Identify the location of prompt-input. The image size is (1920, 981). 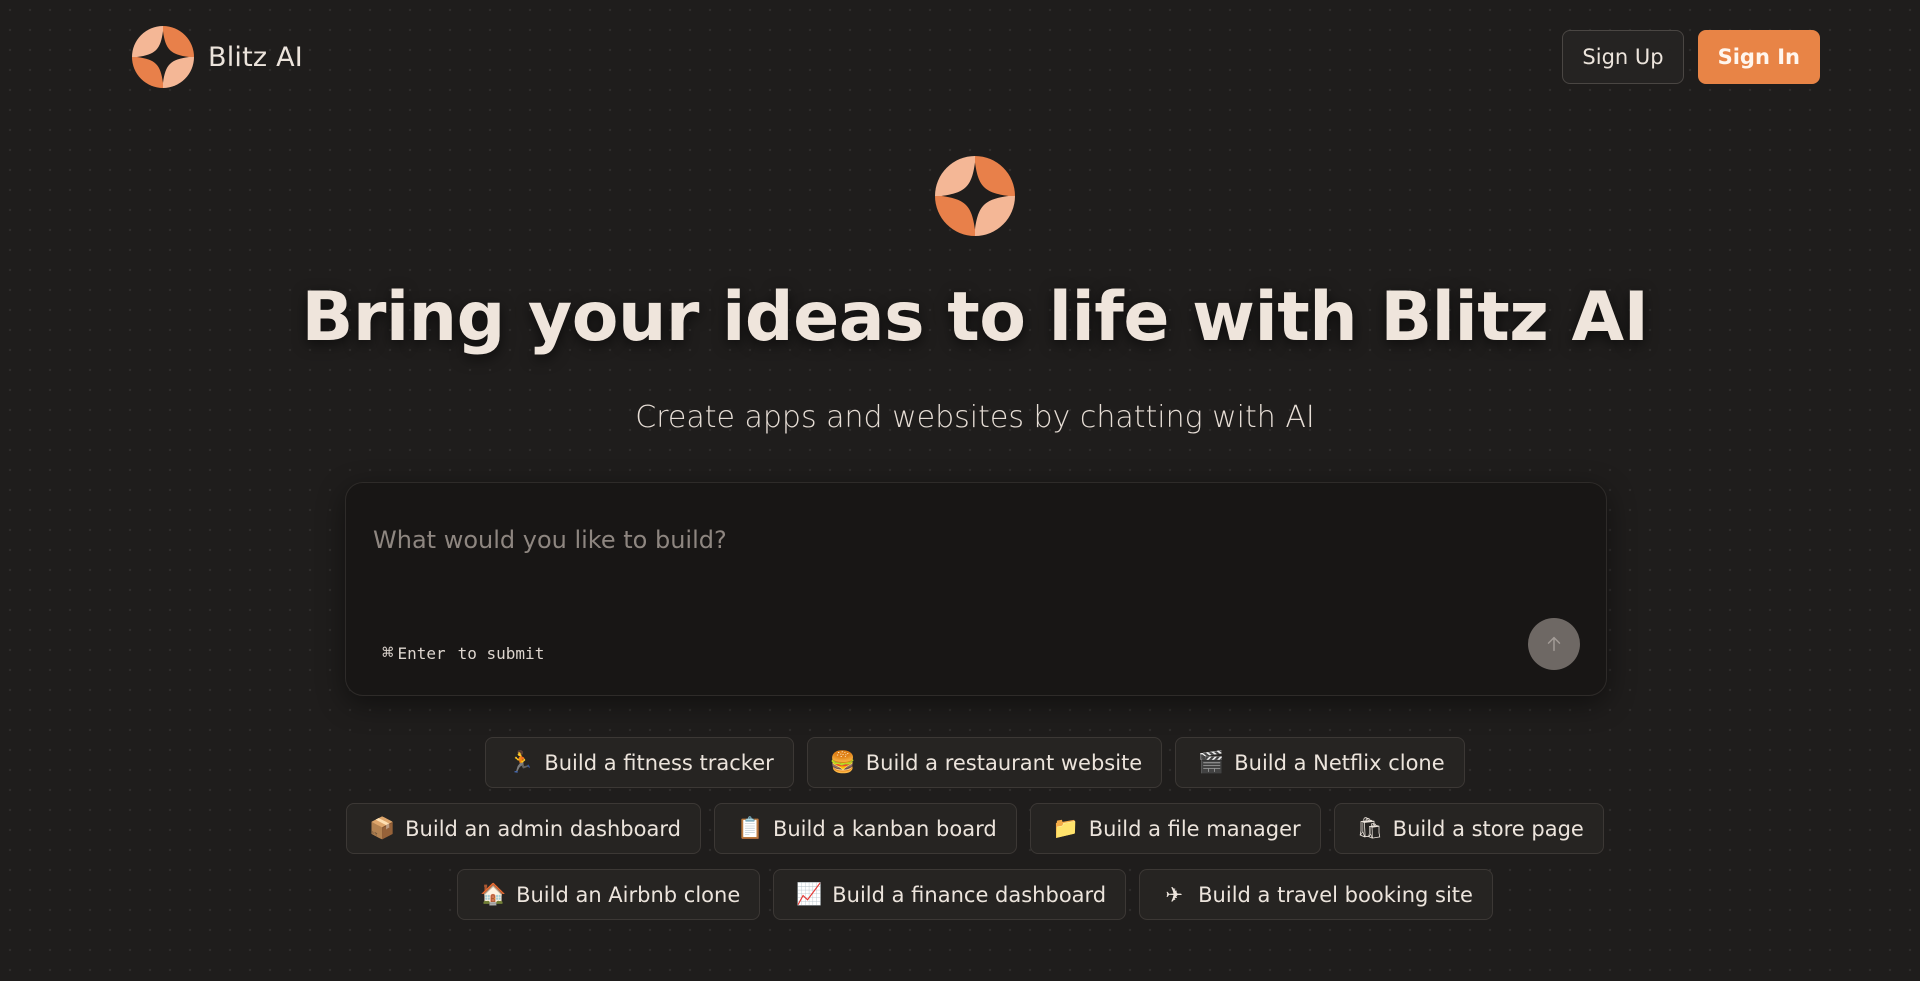
(948, 540).